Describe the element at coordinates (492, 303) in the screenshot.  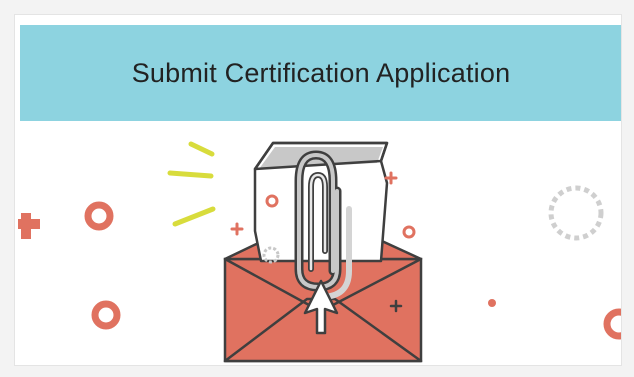
I see `decorative-dot-icon` at that location.